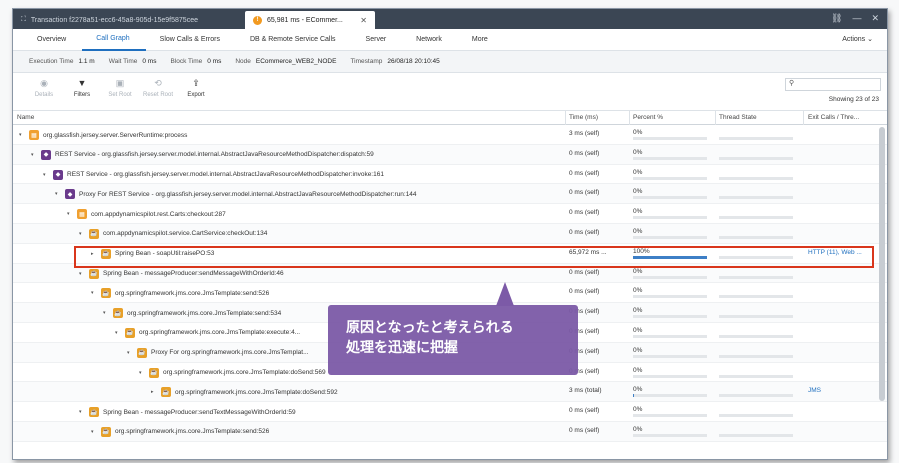 The width and height of the screenshot is (899, 463). What do you see at coordinates (363, 20) in the screenshot?
I see `close-icon: ✕` at bounding box center [363, 20].